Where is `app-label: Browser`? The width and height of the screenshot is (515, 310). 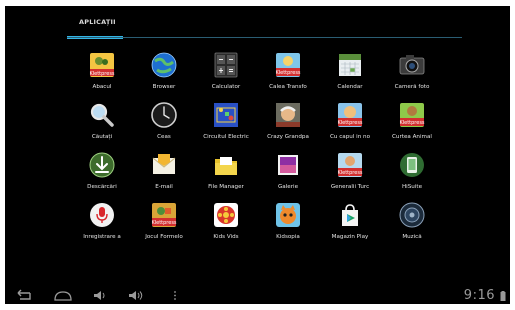 app-label: Browser is located at coordinates (164, 87).